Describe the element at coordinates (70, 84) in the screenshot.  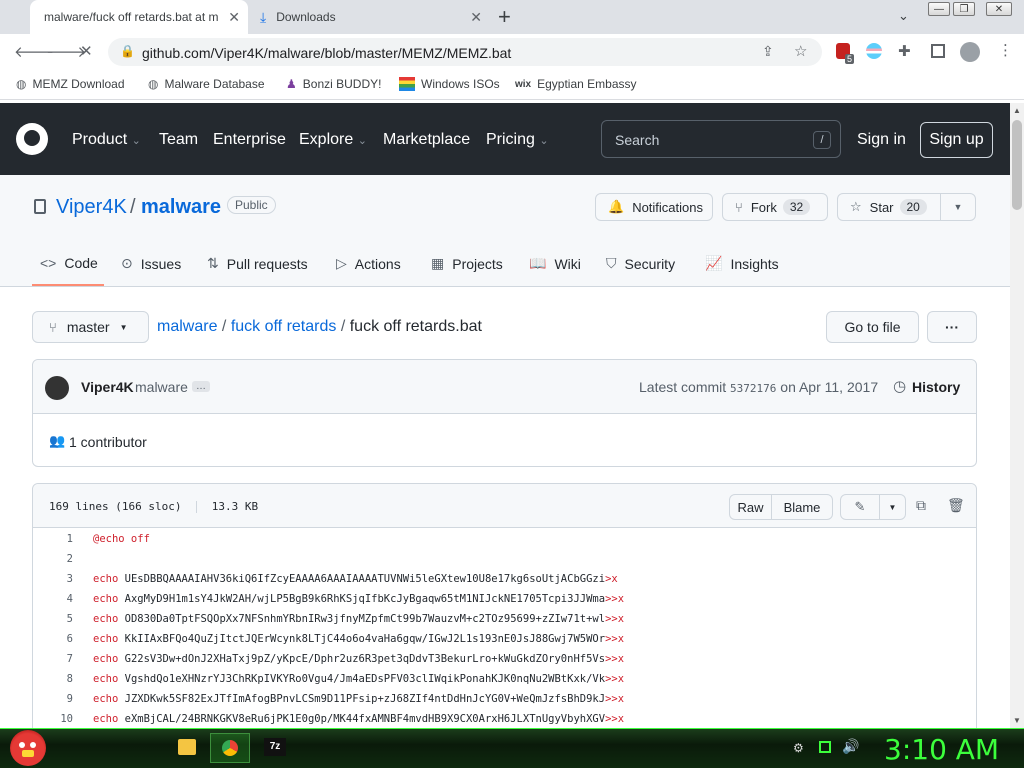
I see `bookmark-memz-download: ◍ MEMZ Download` at that location.